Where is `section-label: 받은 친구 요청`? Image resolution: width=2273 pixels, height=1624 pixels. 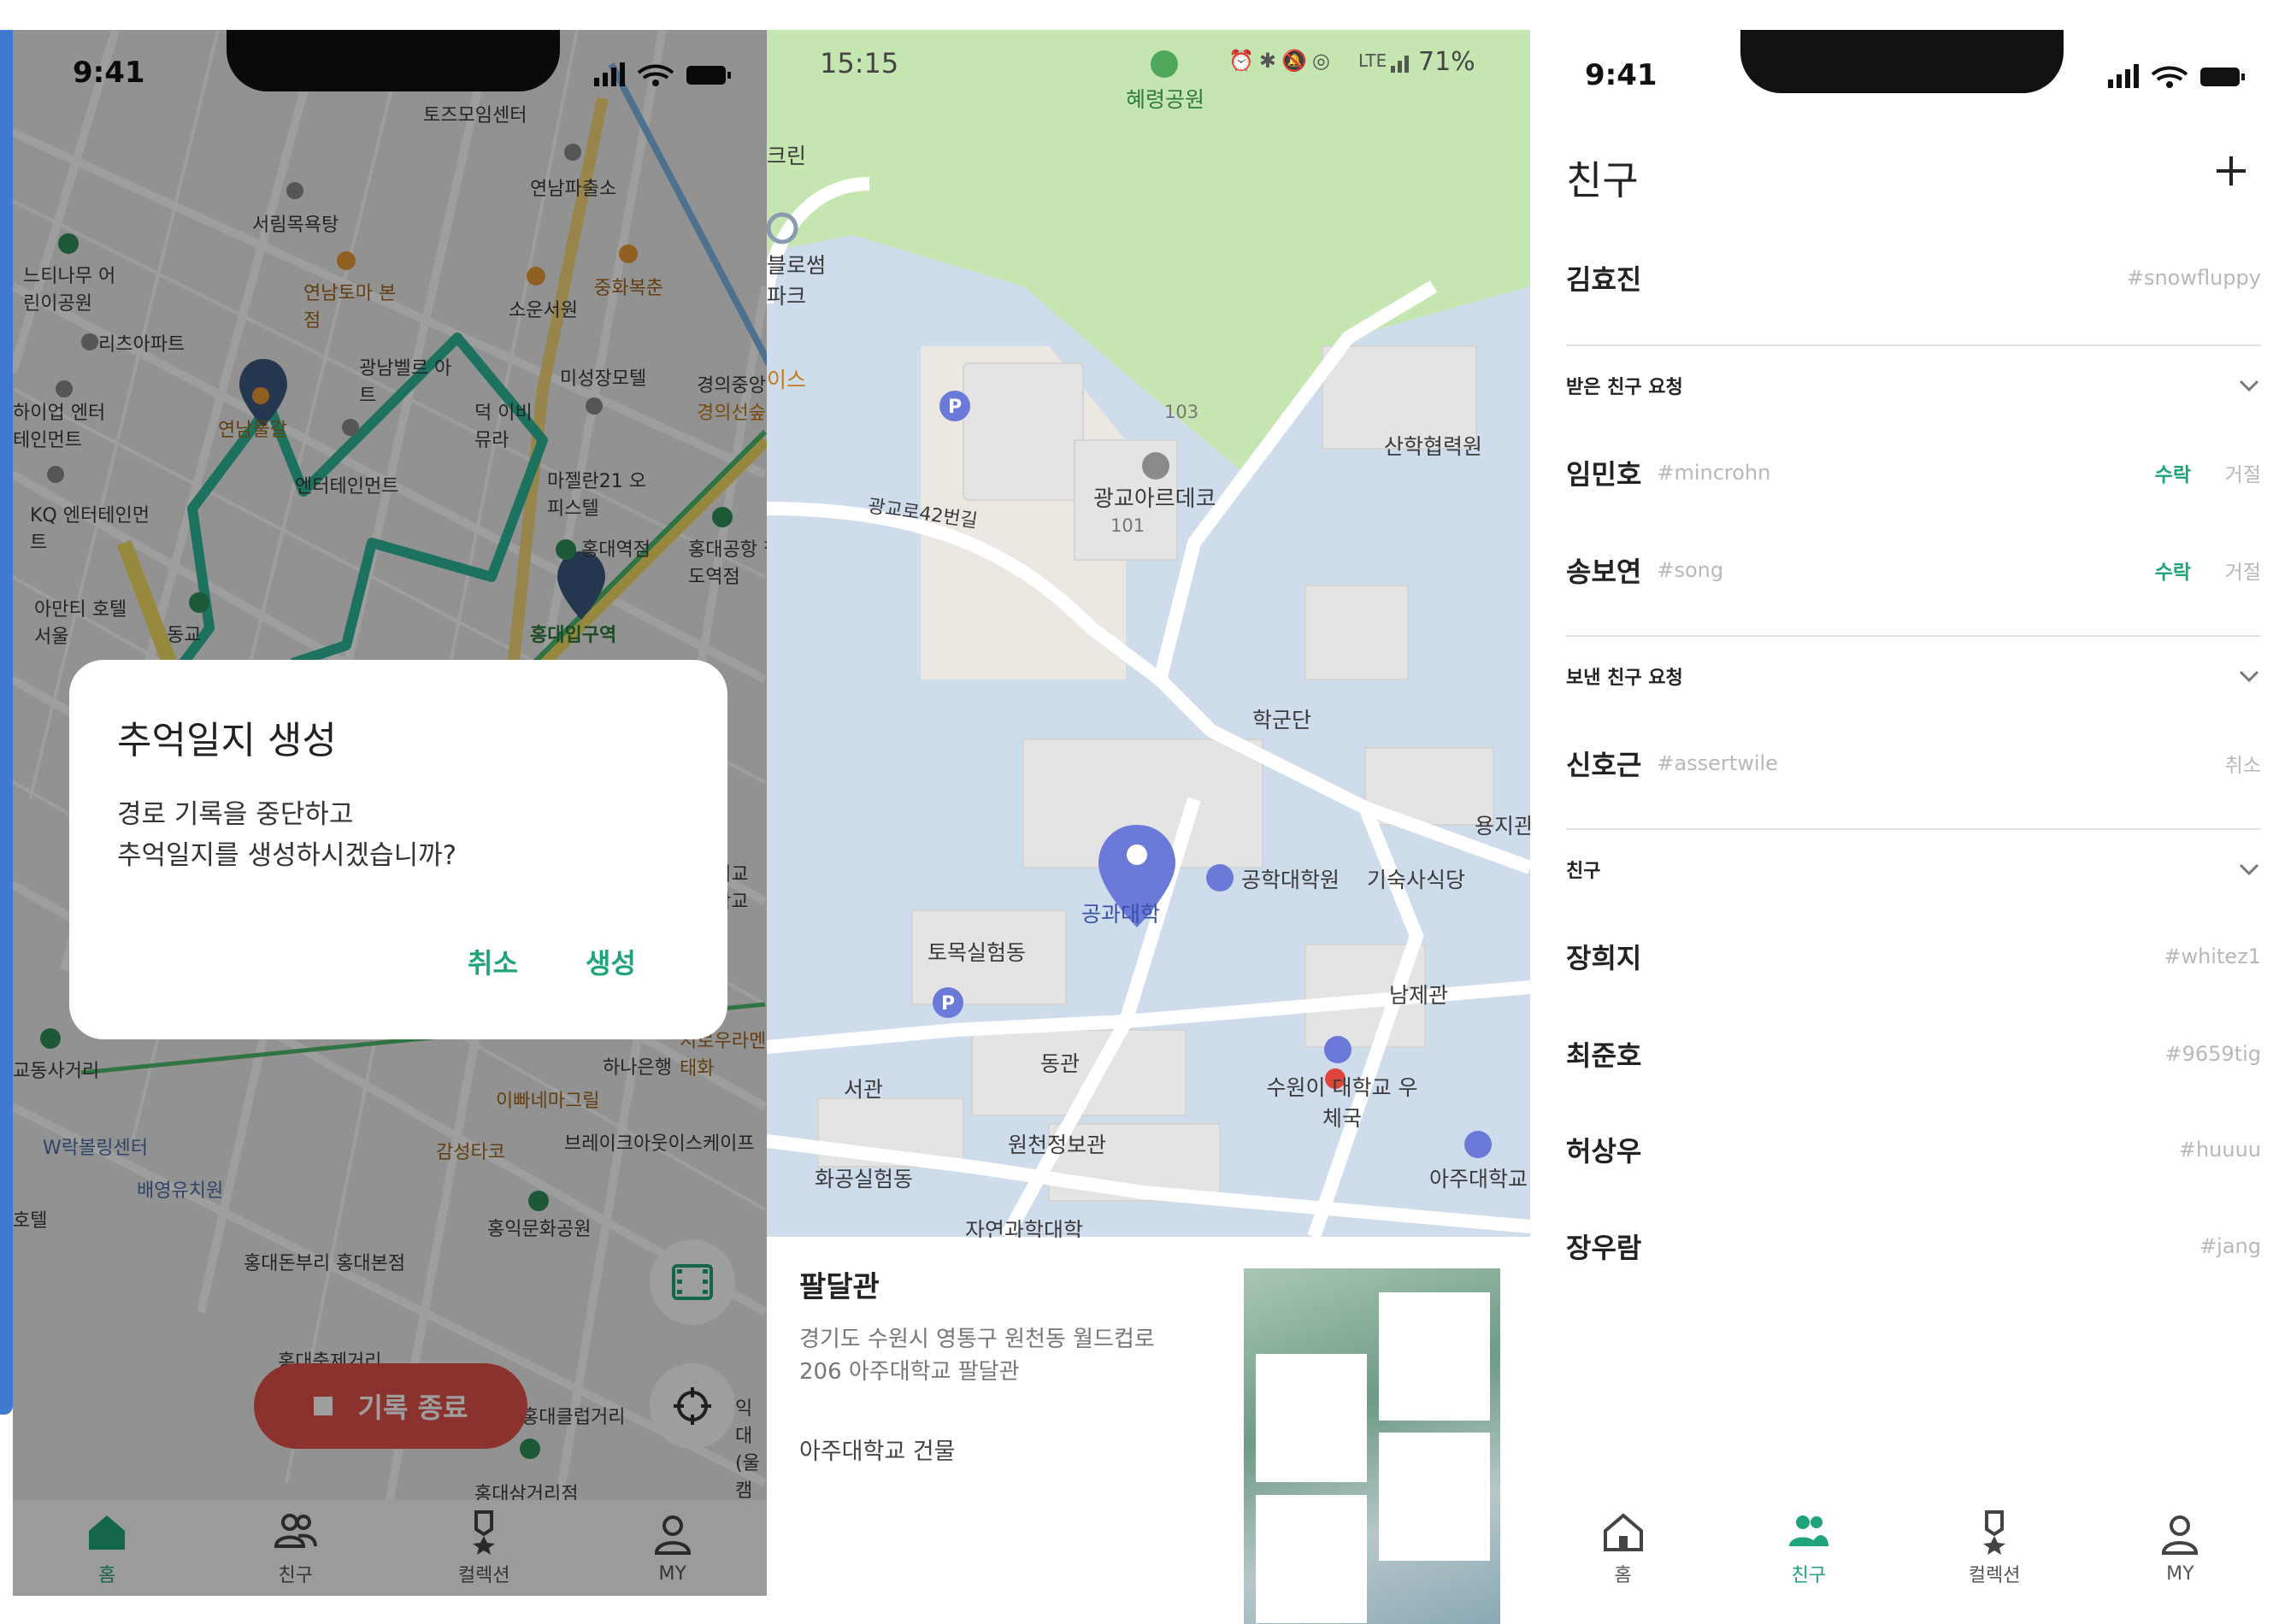
section-label: 받은 친구 요청 is located at coordinates (1625, 387).